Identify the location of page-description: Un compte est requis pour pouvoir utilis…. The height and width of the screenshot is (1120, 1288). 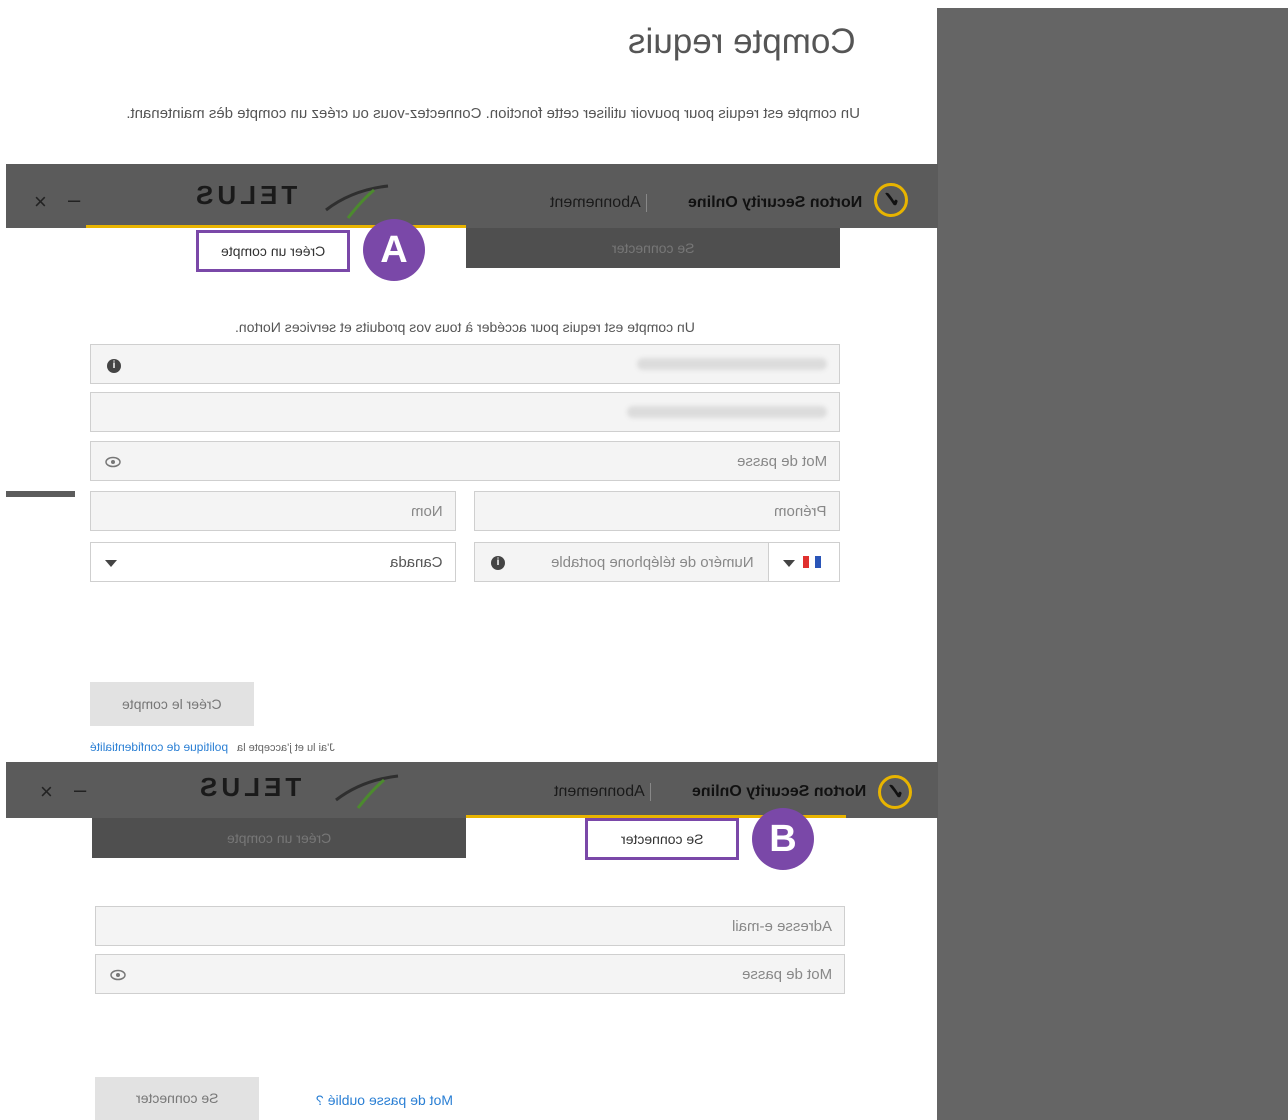
(490, 114).